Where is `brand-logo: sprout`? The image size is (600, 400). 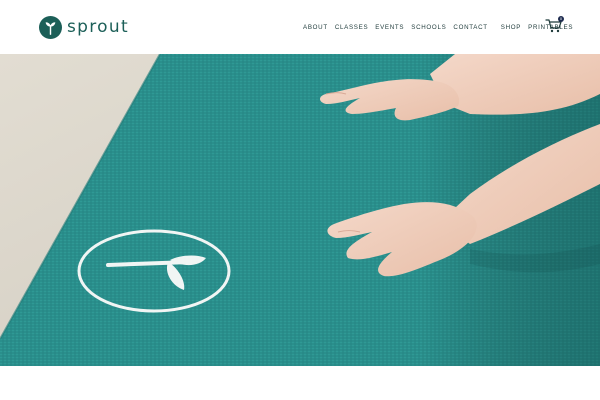
brand-logo: sprout is located at coordinates (84, 27).